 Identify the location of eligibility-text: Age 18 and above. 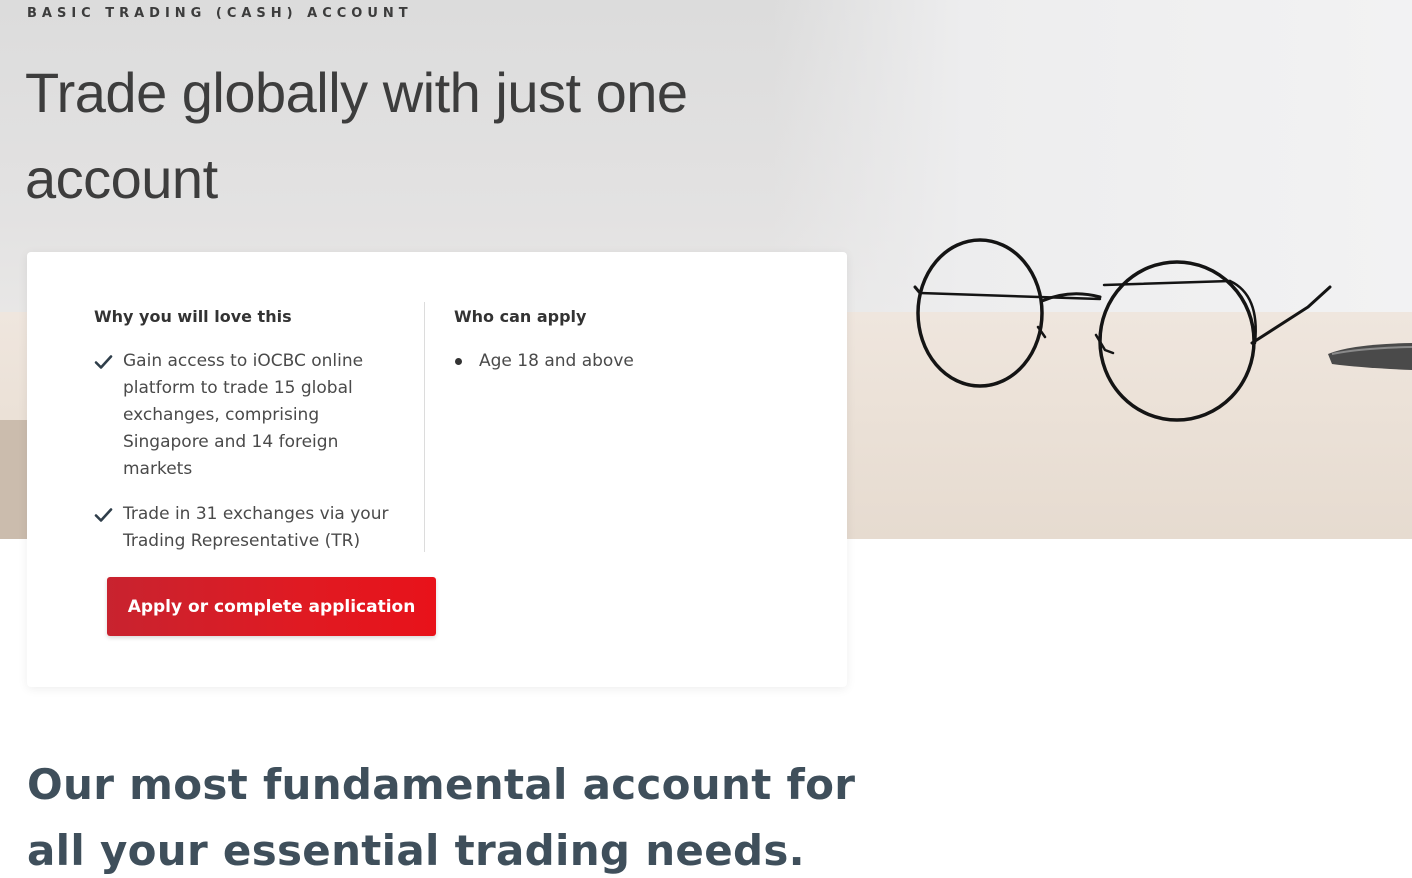
(556, 361).